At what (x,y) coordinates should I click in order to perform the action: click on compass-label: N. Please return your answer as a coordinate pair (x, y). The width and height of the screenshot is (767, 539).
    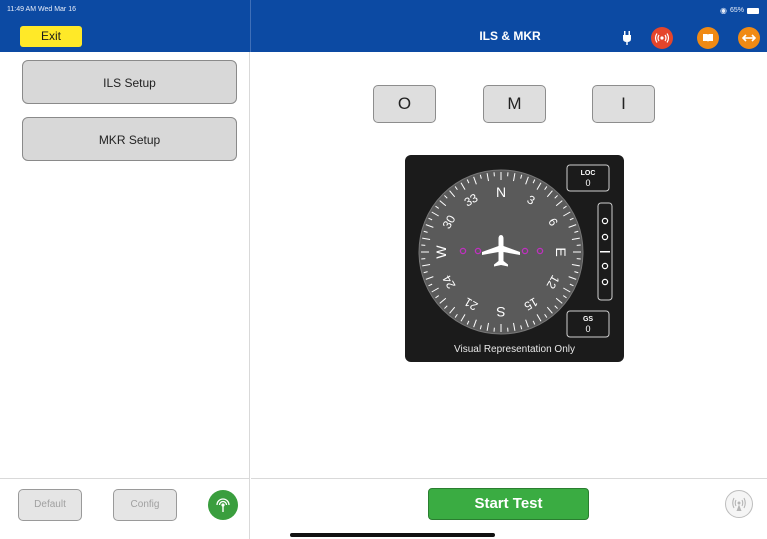
    Looking at the image, I should click on (501, 192).